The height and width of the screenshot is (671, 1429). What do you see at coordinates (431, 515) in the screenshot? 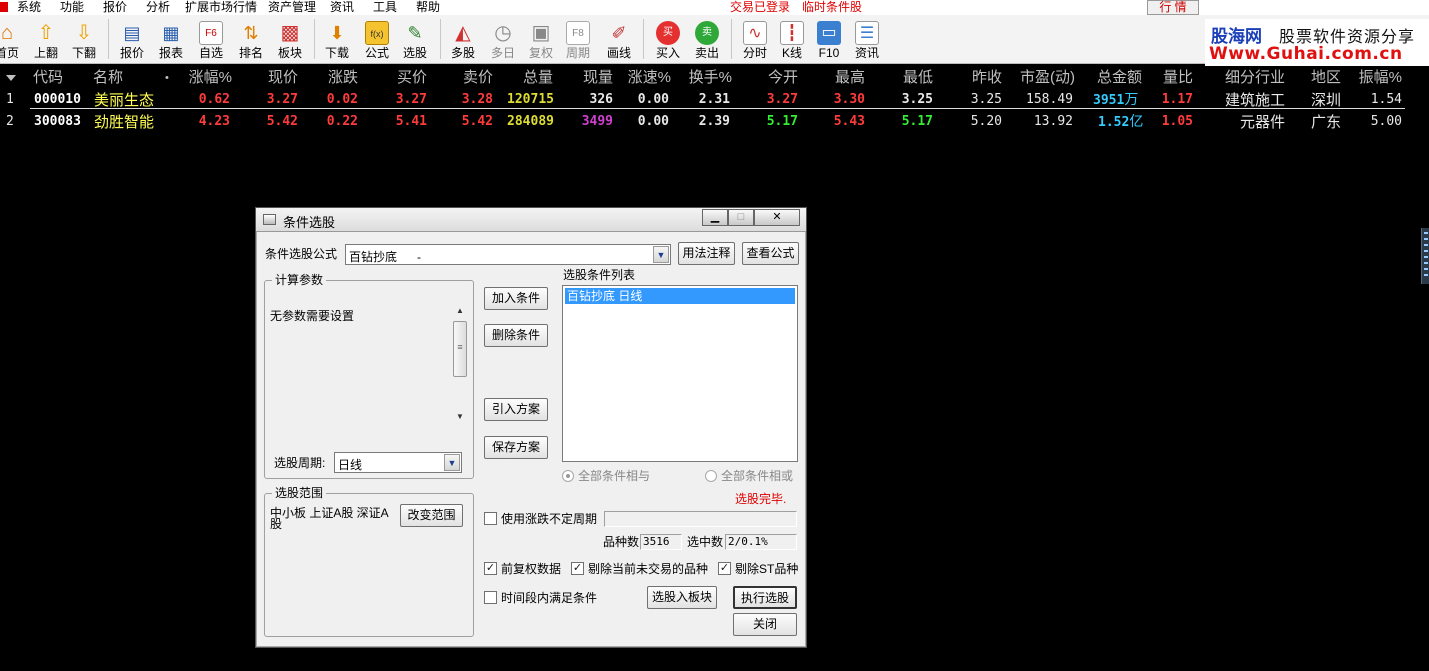
I see `change-range-button: 改变范围` at bounding box center [431, 515].